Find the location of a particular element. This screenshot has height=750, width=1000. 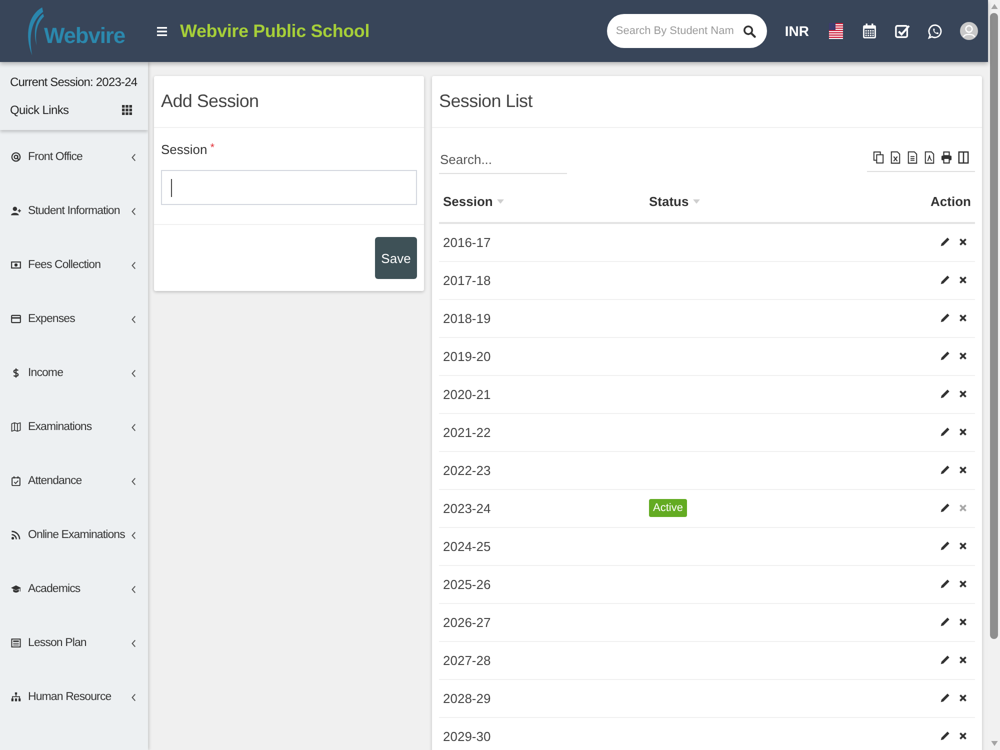

table-cell: 2027-28 is located at coordinates (542, 660).